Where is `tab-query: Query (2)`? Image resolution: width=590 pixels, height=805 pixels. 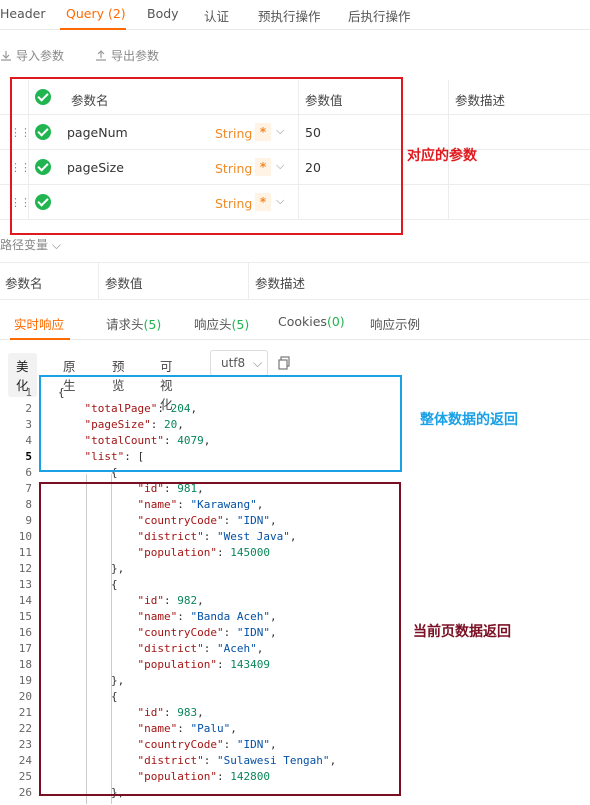
tab-query: Query (2) is located at coordinates (96, 13).